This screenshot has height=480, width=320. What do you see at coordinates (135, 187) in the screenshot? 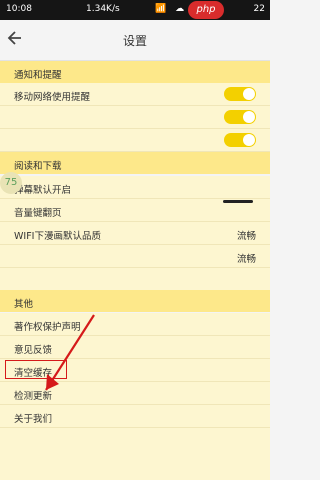
I see `setting-danmaku: 弹幕默认开启` at bounding box center [135, 187].